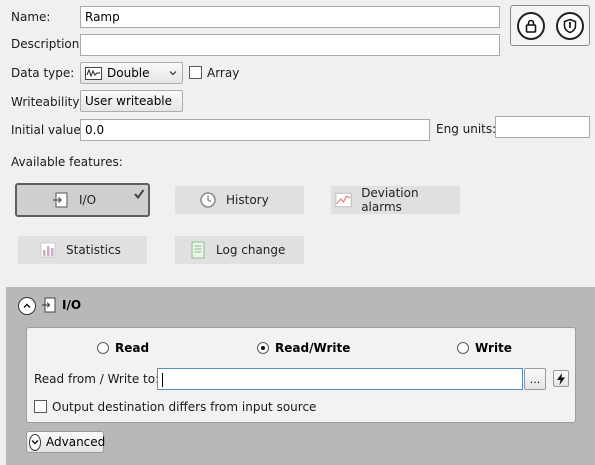  Describe the element at coordinates (208, 200) in the screenshot. I see `clock-icon` at that location.